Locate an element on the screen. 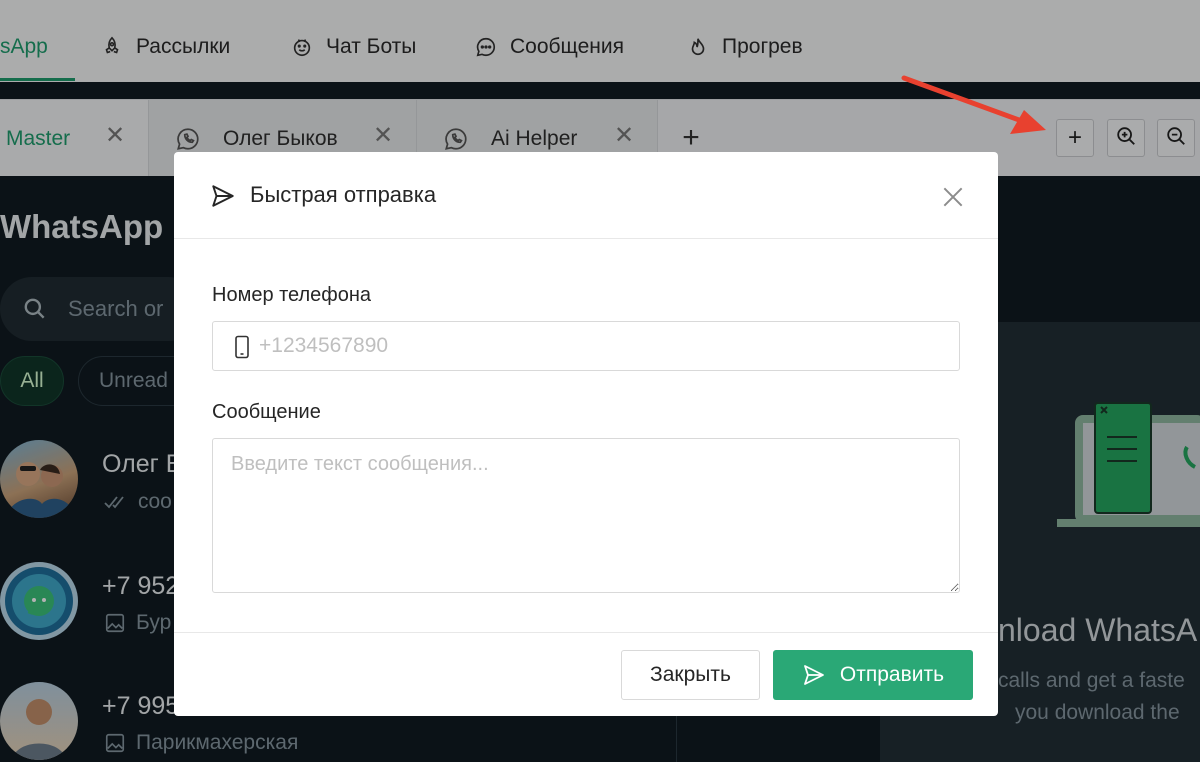 Image resolution: width=1200 pixels, height=762 pixels. annotation-arrow-icon is located at coordinates (973, 107).